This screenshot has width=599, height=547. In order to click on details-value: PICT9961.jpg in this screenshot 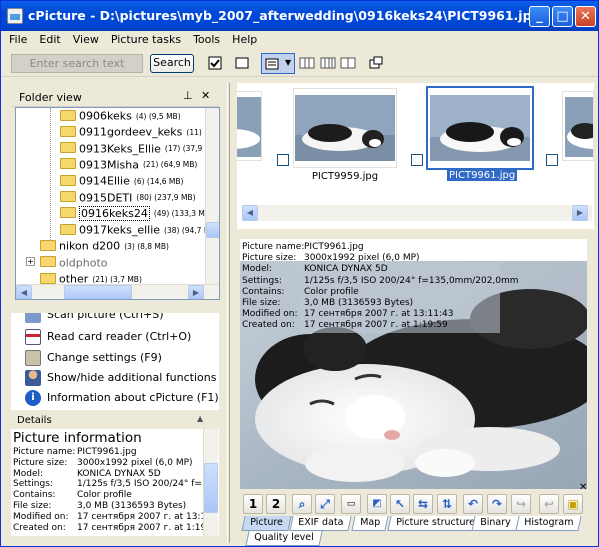, I will do `click(107, 452)`.